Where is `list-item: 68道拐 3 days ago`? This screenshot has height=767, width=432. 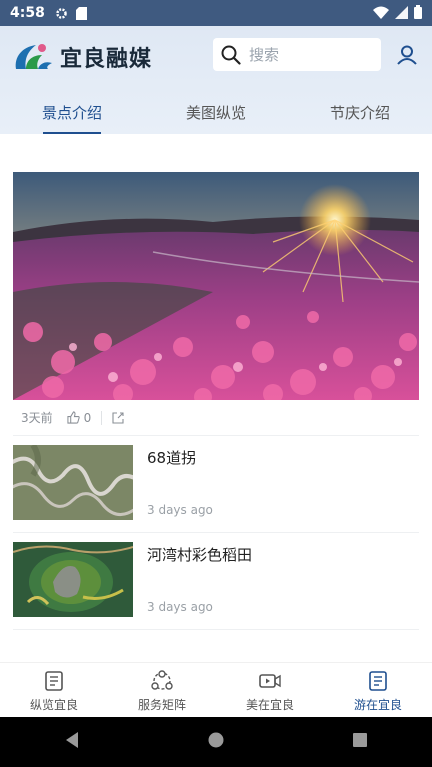
list-item: 68道拐 3 days ago is located at coordinates (216, 485).